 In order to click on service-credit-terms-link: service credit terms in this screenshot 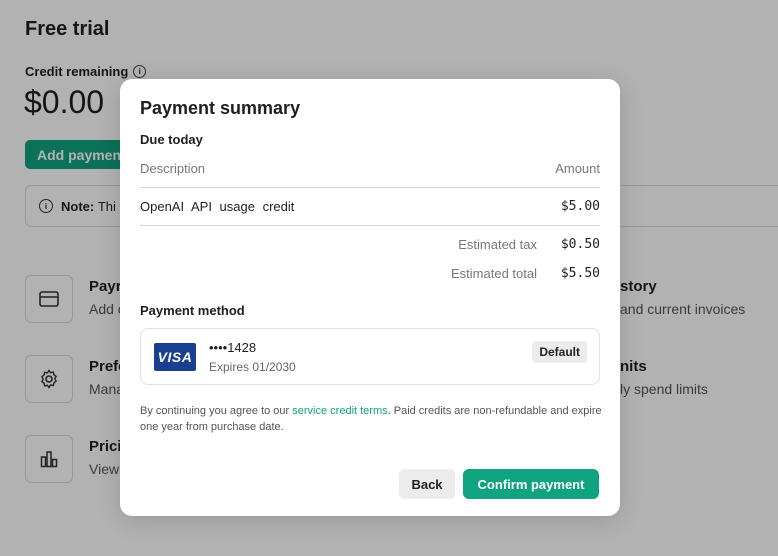, I will do `click(339, 411)`.